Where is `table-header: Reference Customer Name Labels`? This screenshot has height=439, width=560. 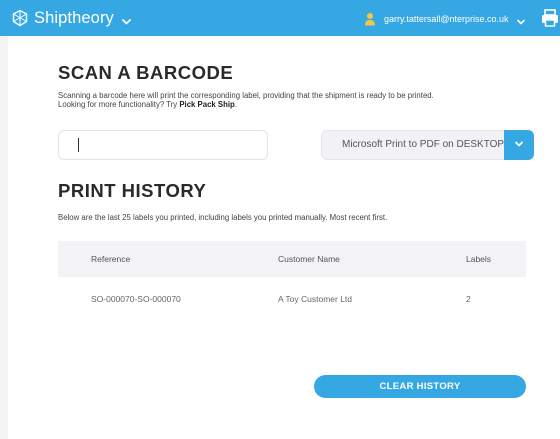 table-header: Reference Customer Name Labels is located at coordinates (292, 259).